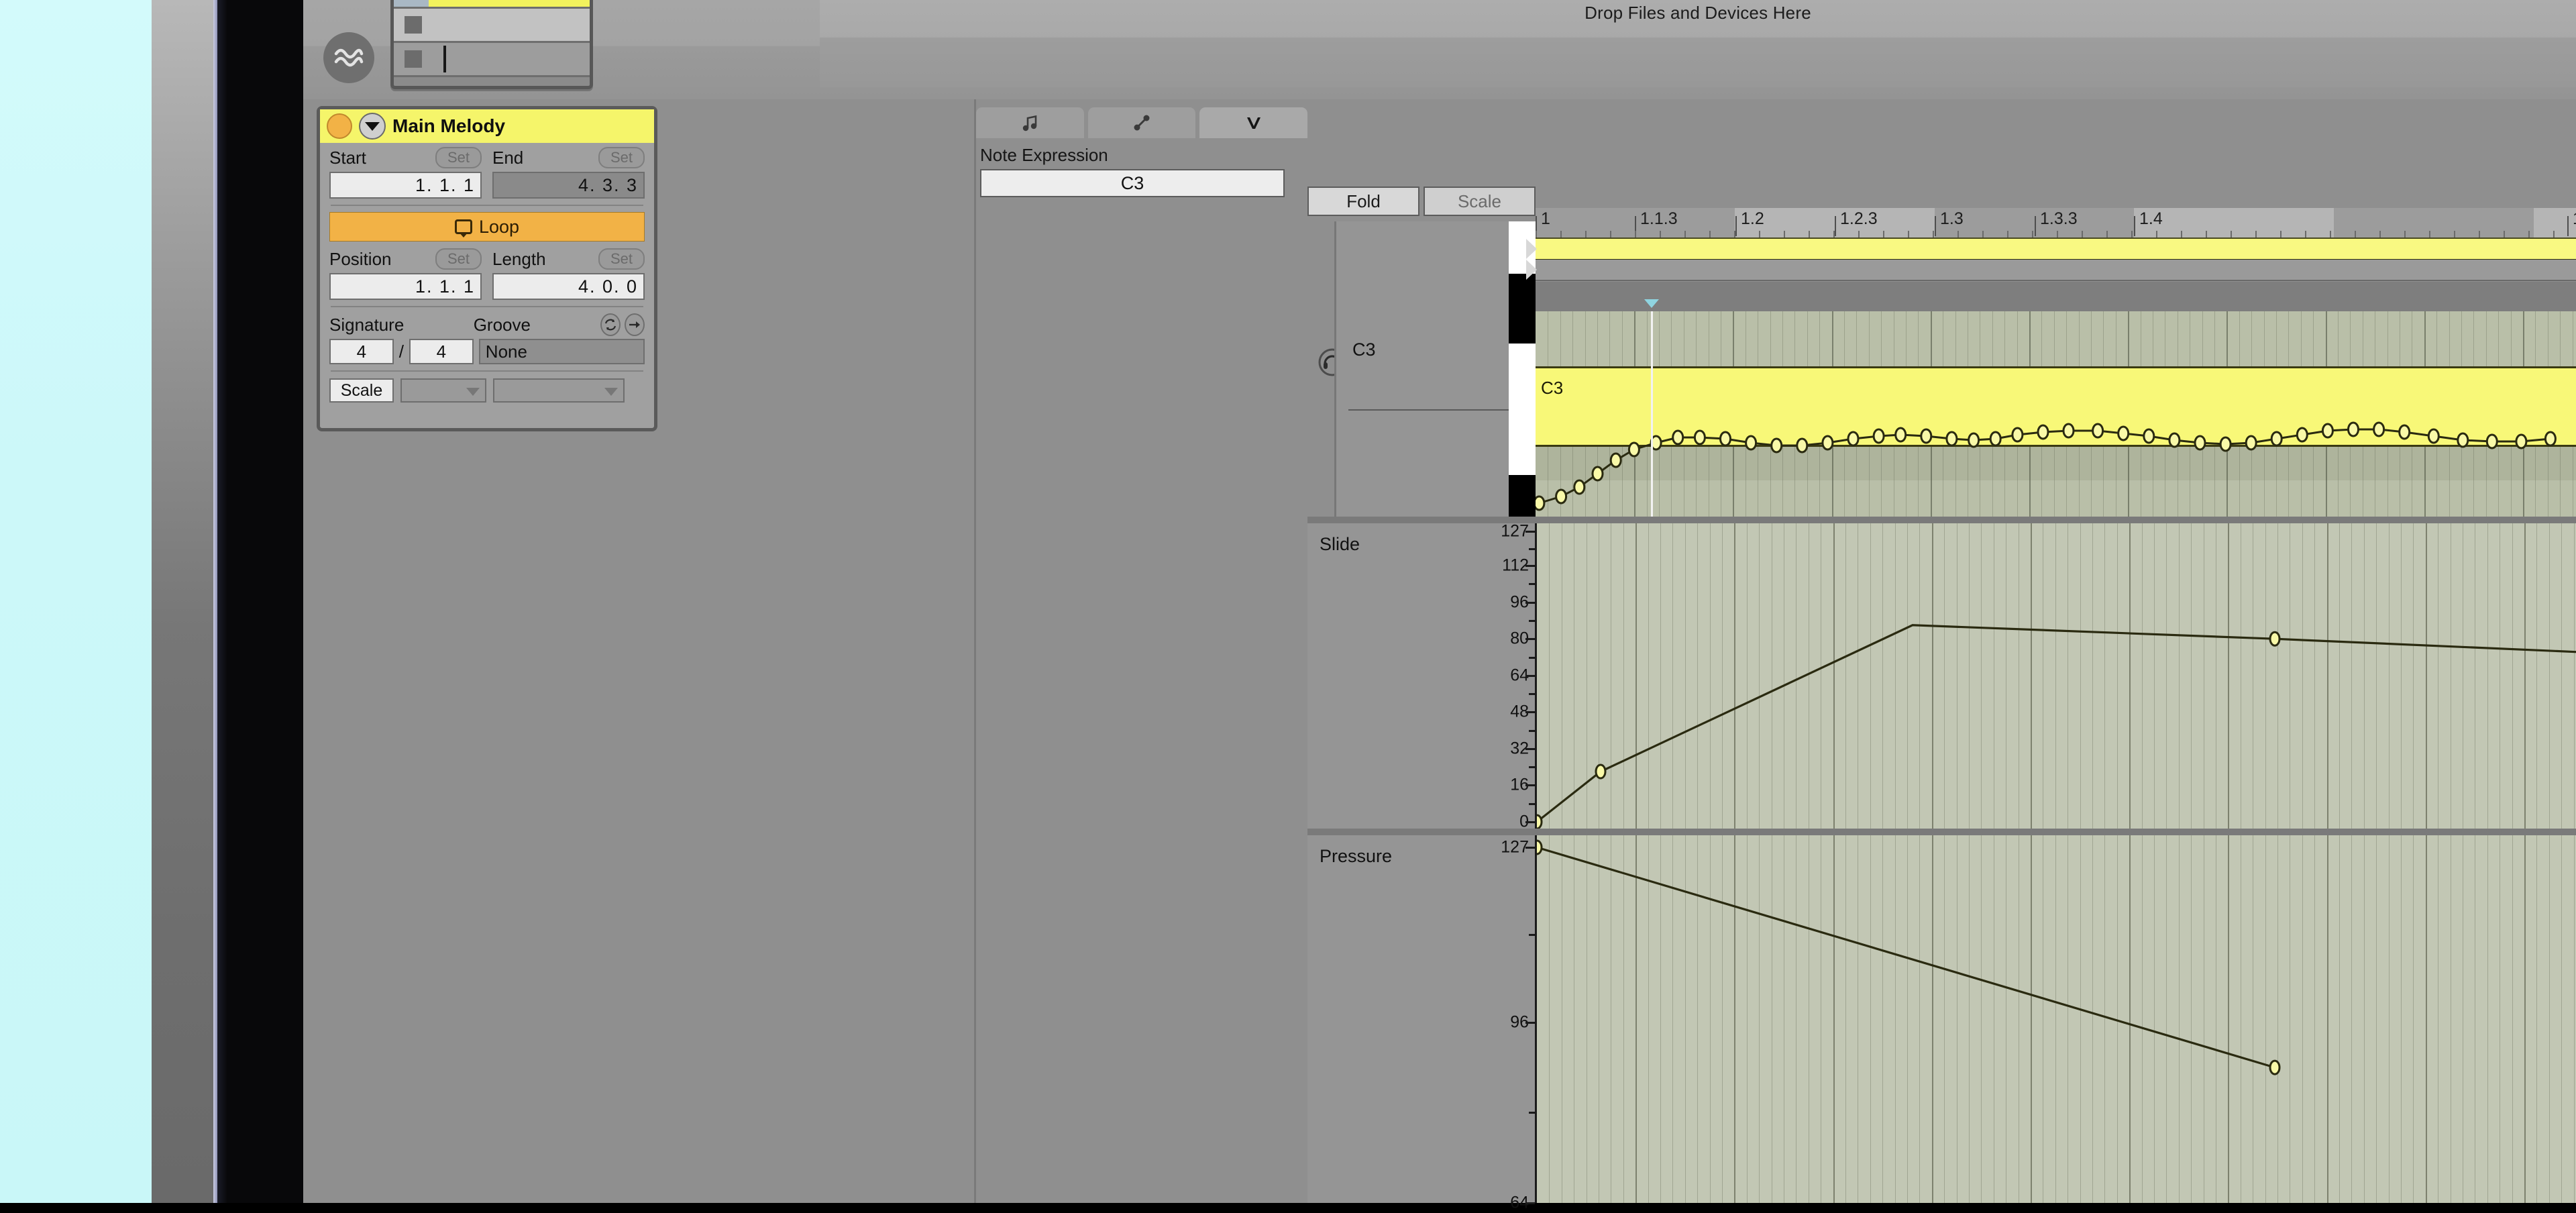  I want to click on note-expression-selected-note: C3, so click(1132, 183).